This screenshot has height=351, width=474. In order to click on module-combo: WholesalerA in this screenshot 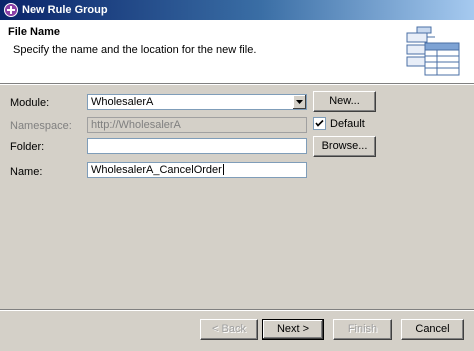, I will do `click(197, 102)`.